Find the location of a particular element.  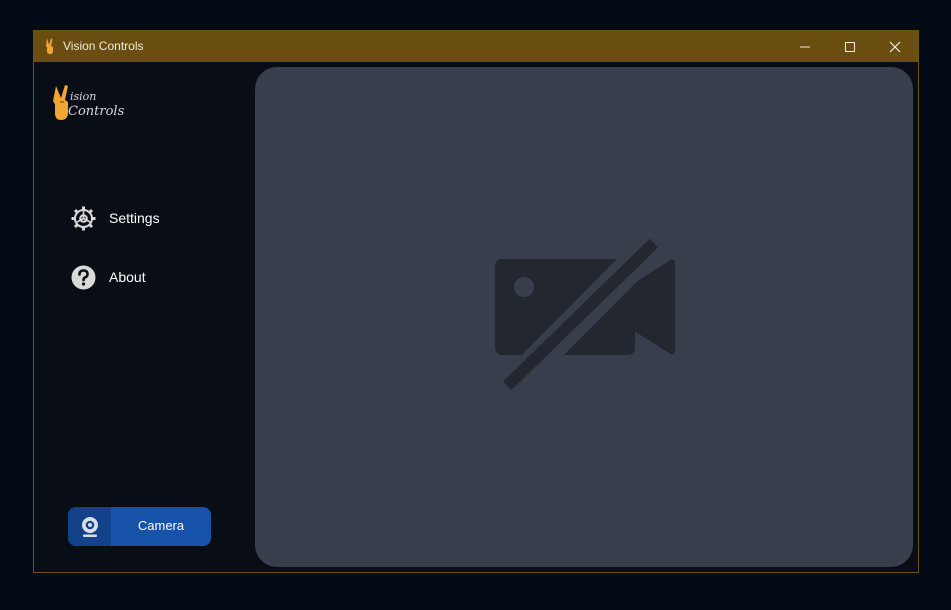

close-icon is located at coordinates (895, 46).